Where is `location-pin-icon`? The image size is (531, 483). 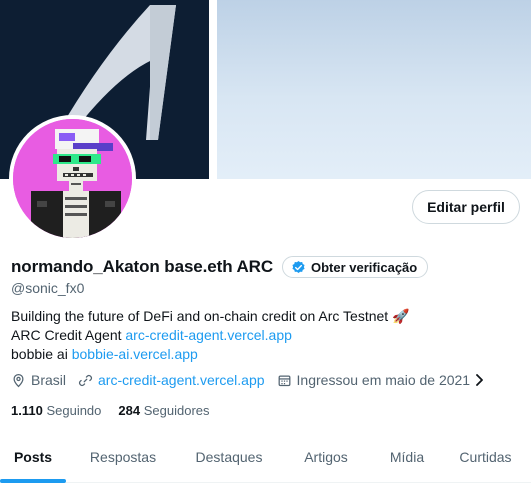 location-pin-icon is located at coordinates (18, 380).